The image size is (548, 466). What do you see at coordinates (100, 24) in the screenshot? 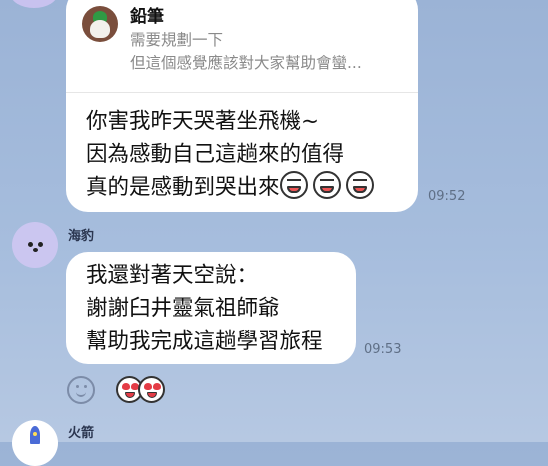
I see `reply-sender-avatar` at bounding box center [100, 24].